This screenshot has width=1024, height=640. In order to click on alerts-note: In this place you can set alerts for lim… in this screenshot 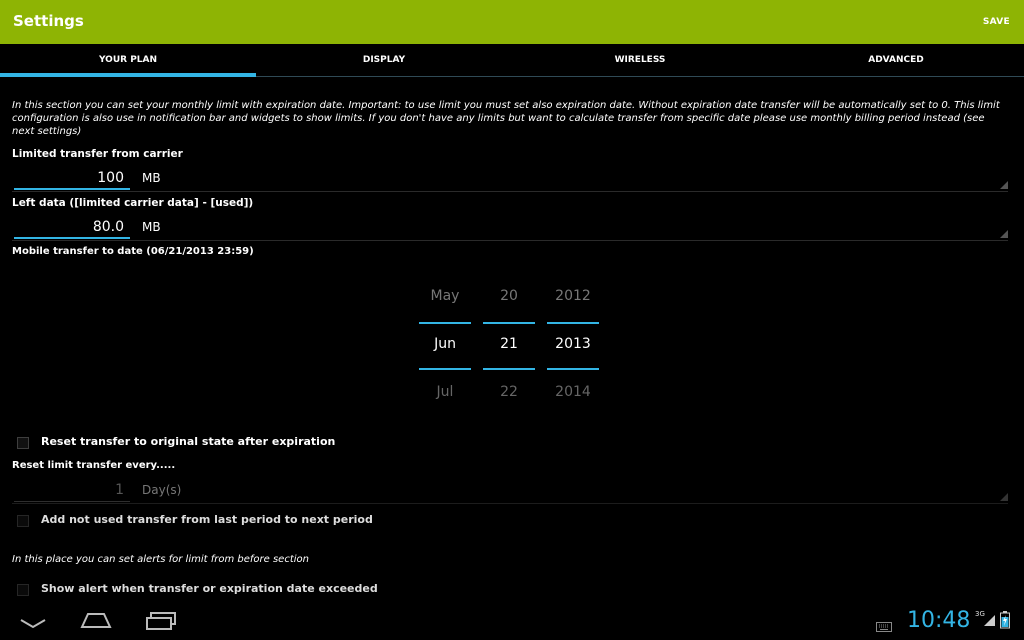, I will do `click(160, 559)`.